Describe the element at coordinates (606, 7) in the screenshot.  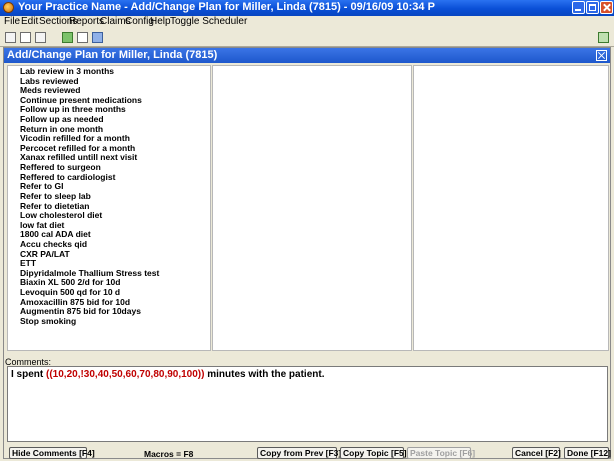
I see `close-button` at that location.